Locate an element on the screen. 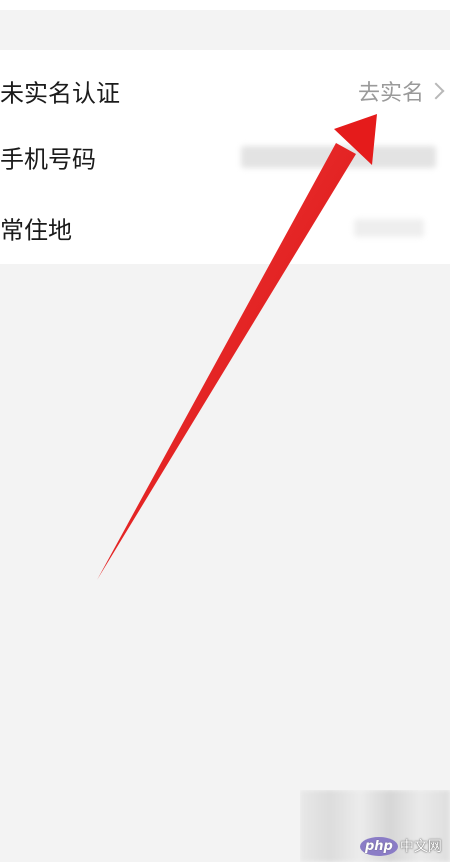 Image resolution: width=450 pixels, height=862 pixels. verification-label: 未实名认证 is located at coordinates (60, 93).